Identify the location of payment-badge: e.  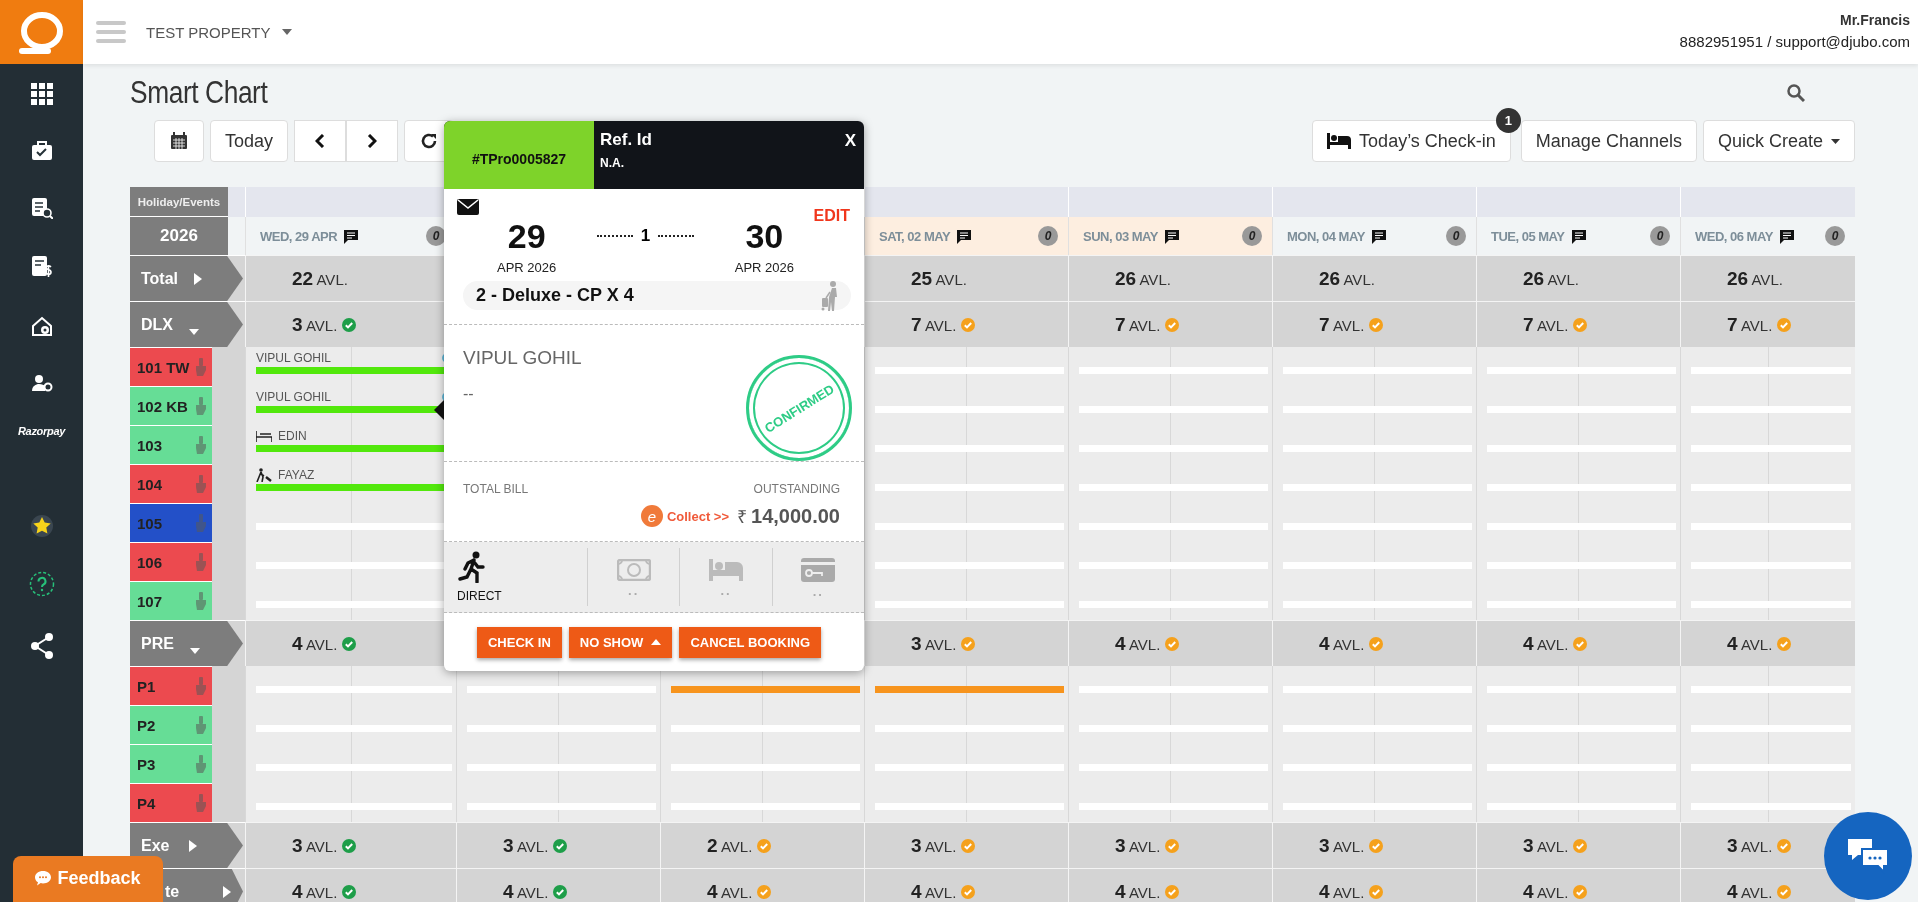
(651, 516).